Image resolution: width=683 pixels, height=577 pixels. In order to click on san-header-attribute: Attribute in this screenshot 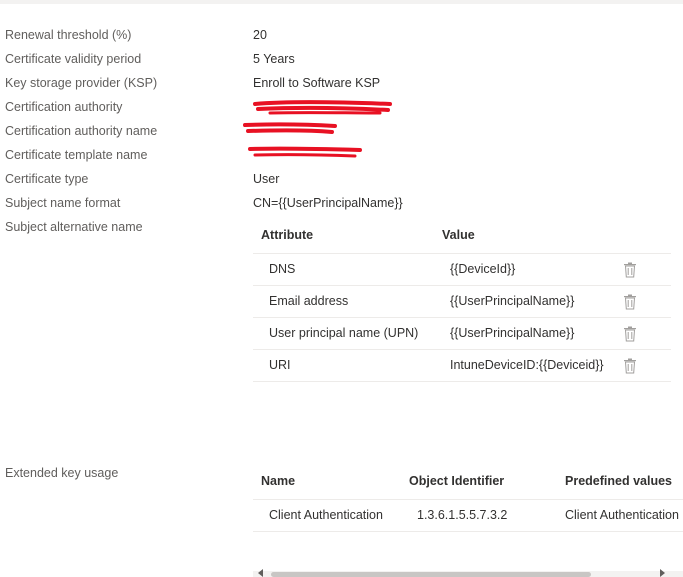, I will do `click(287, 235)`.